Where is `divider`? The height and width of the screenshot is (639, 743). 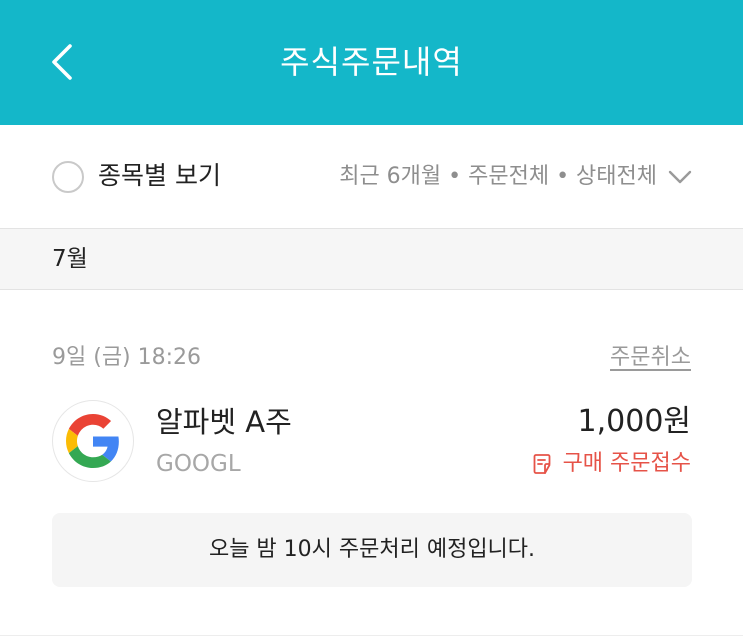 divider is located at coordinates (371, 635).